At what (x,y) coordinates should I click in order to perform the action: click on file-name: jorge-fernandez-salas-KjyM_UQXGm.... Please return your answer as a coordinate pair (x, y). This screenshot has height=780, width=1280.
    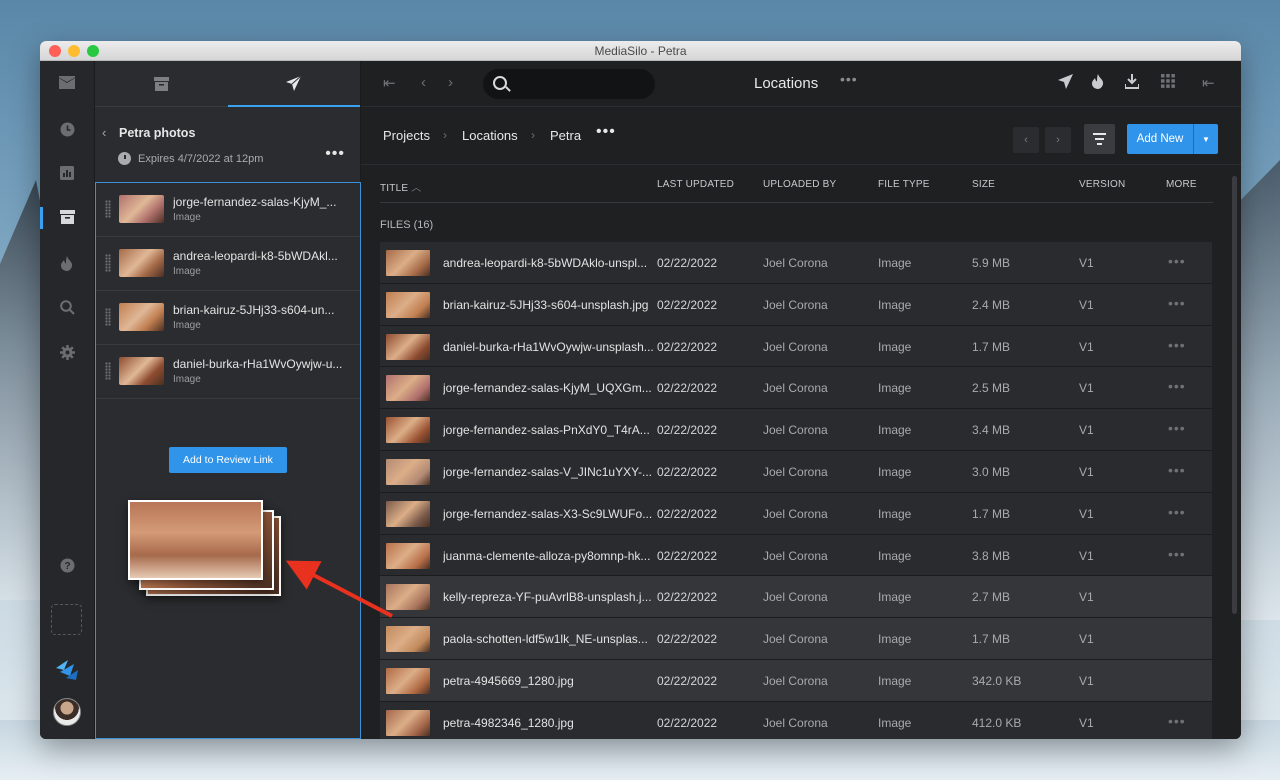
    Looking at the image, I should click on (550, 388).